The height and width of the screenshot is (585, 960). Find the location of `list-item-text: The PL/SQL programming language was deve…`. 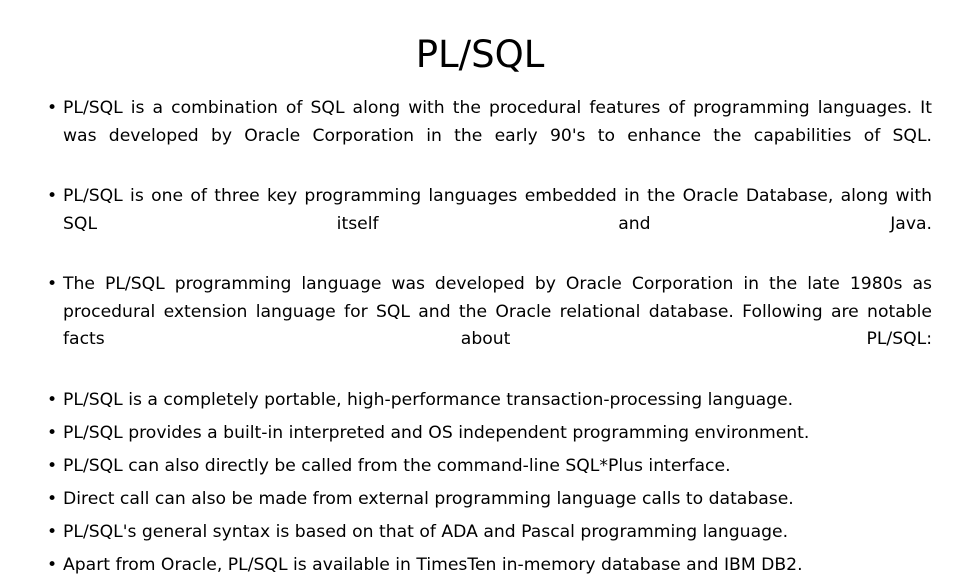

list-item-text: The PL/SQL programming language was deve… is located at coordinates (497, 311).